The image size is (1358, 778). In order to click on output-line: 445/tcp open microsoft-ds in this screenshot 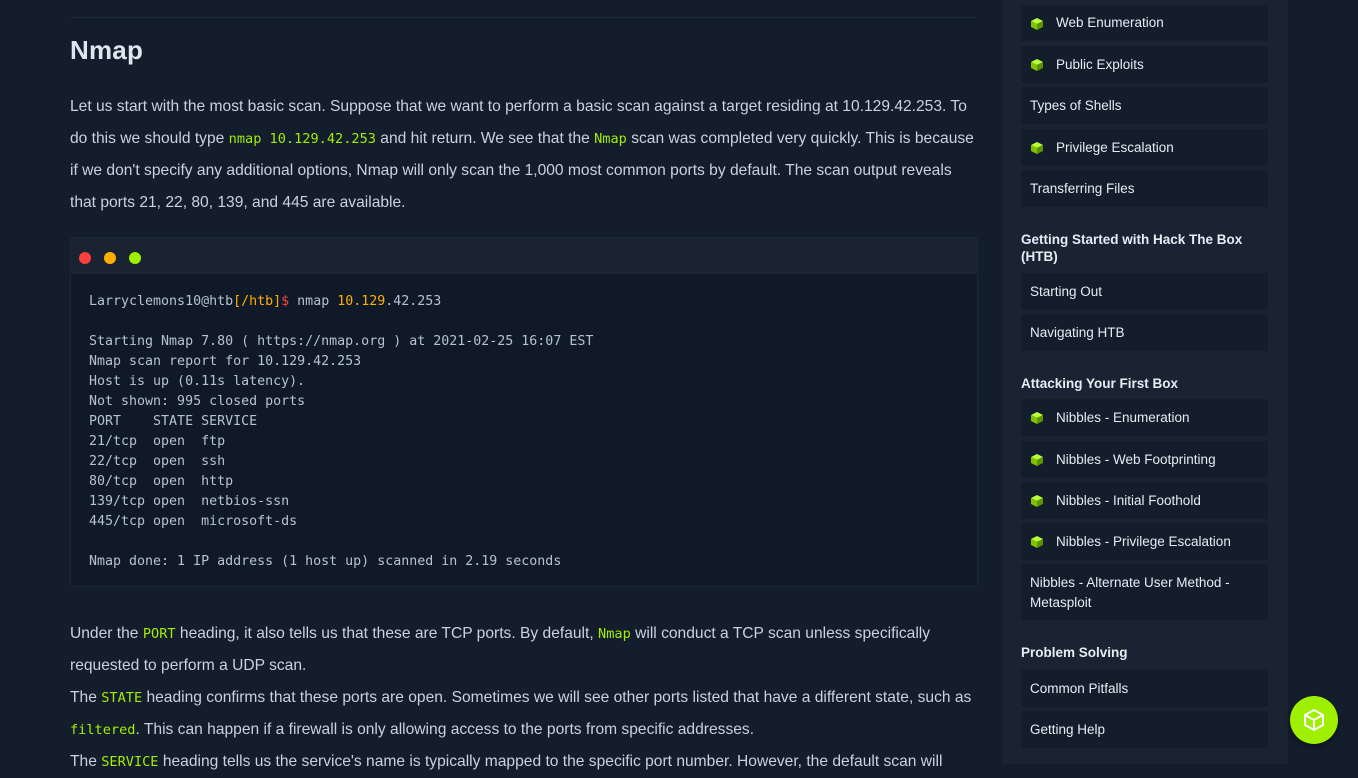, I will do `click(193, 521)`.